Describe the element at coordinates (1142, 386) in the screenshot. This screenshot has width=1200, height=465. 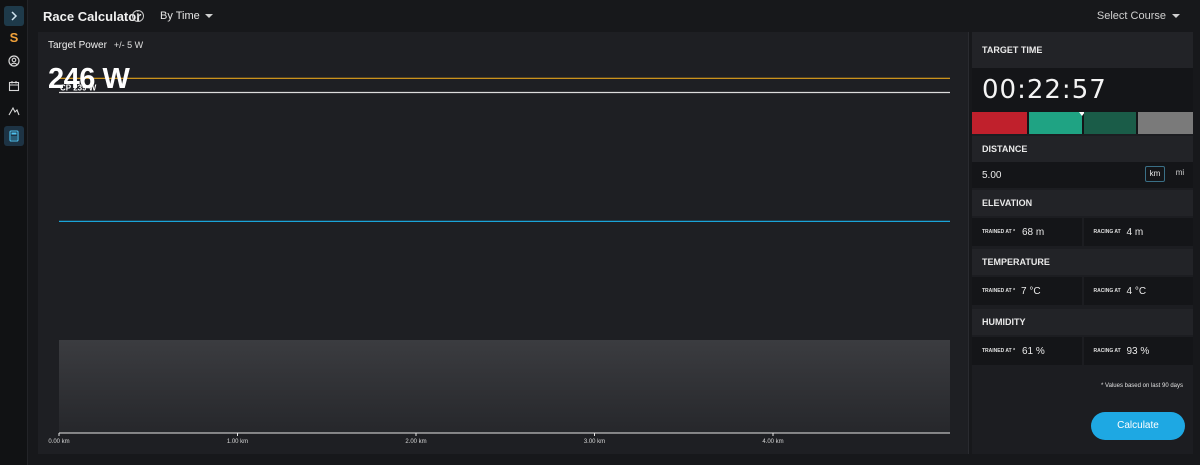
I see `footnote: * Values based on last 90 days` at that location.